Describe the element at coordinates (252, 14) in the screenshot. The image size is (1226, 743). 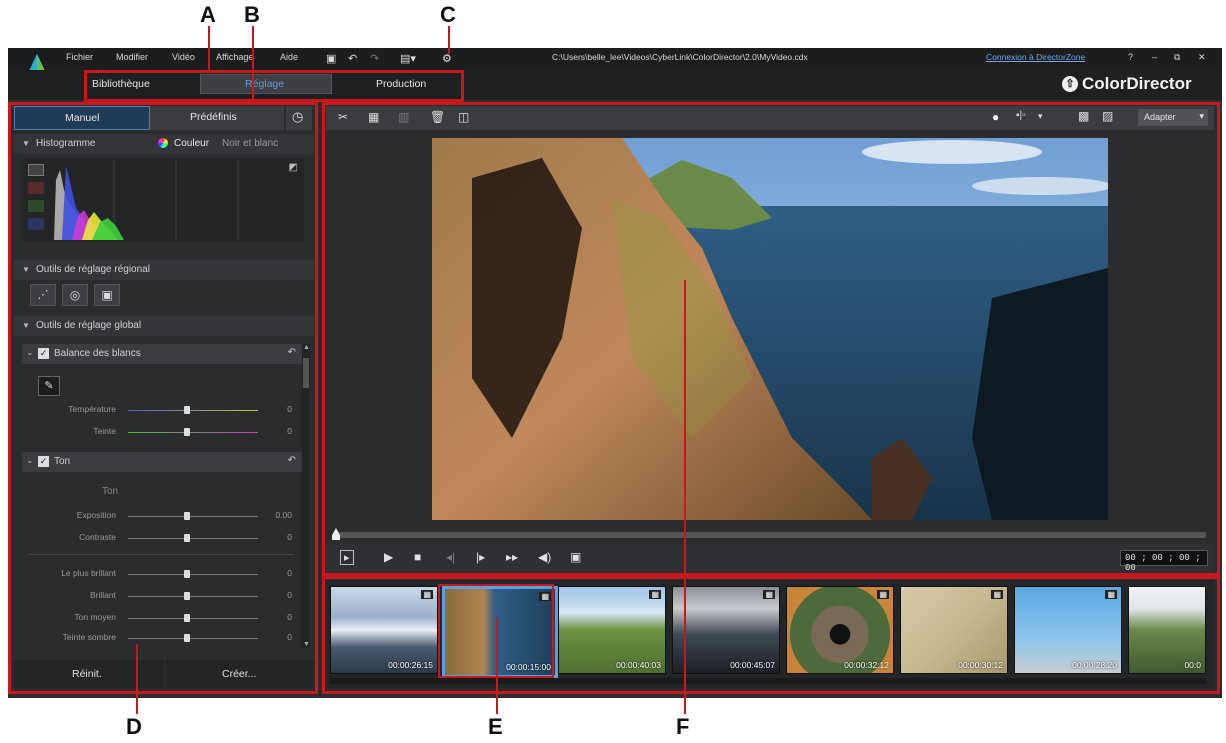
I see `callout-b: B` at that location.